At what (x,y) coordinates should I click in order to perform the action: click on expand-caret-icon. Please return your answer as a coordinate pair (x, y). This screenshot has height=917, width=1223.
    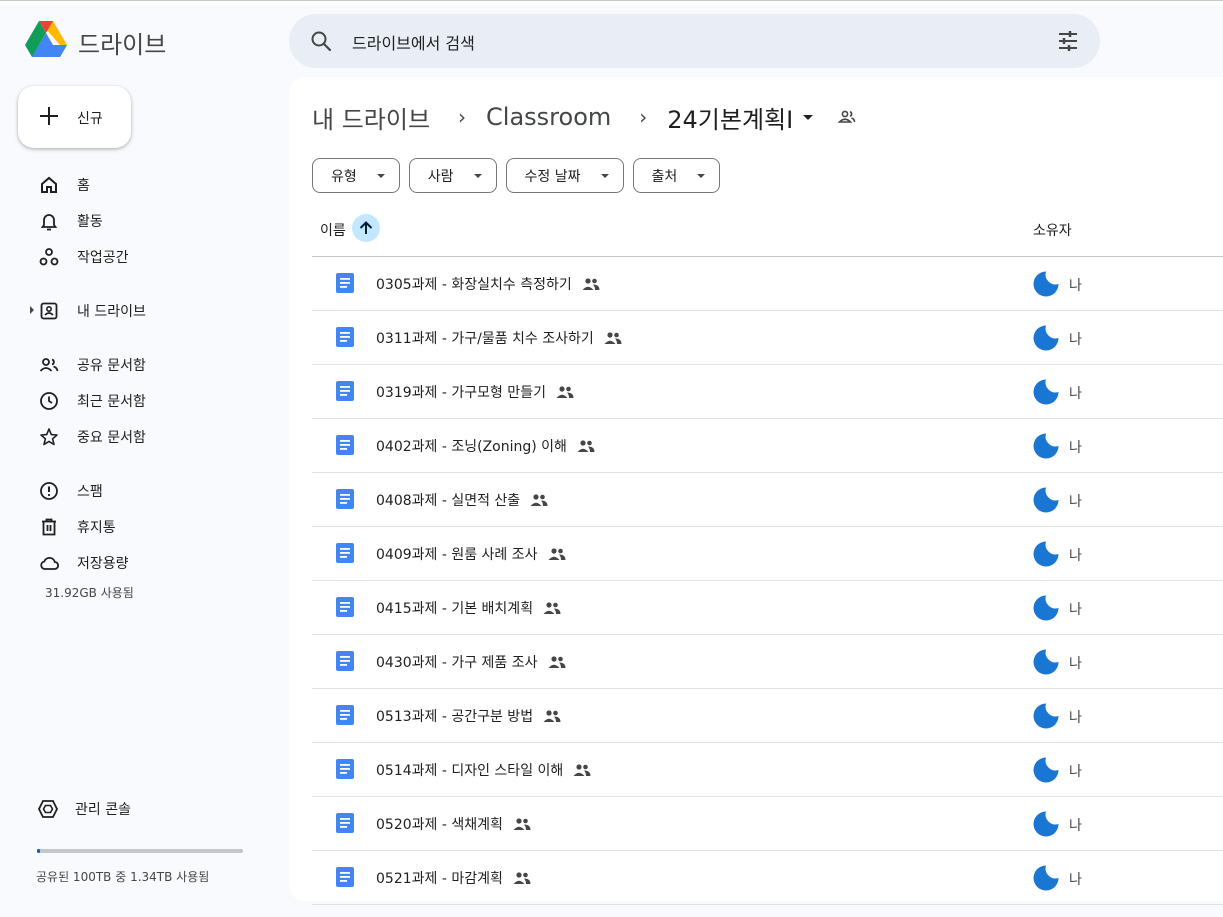
    Looking at the image, I should click on (32, 310).